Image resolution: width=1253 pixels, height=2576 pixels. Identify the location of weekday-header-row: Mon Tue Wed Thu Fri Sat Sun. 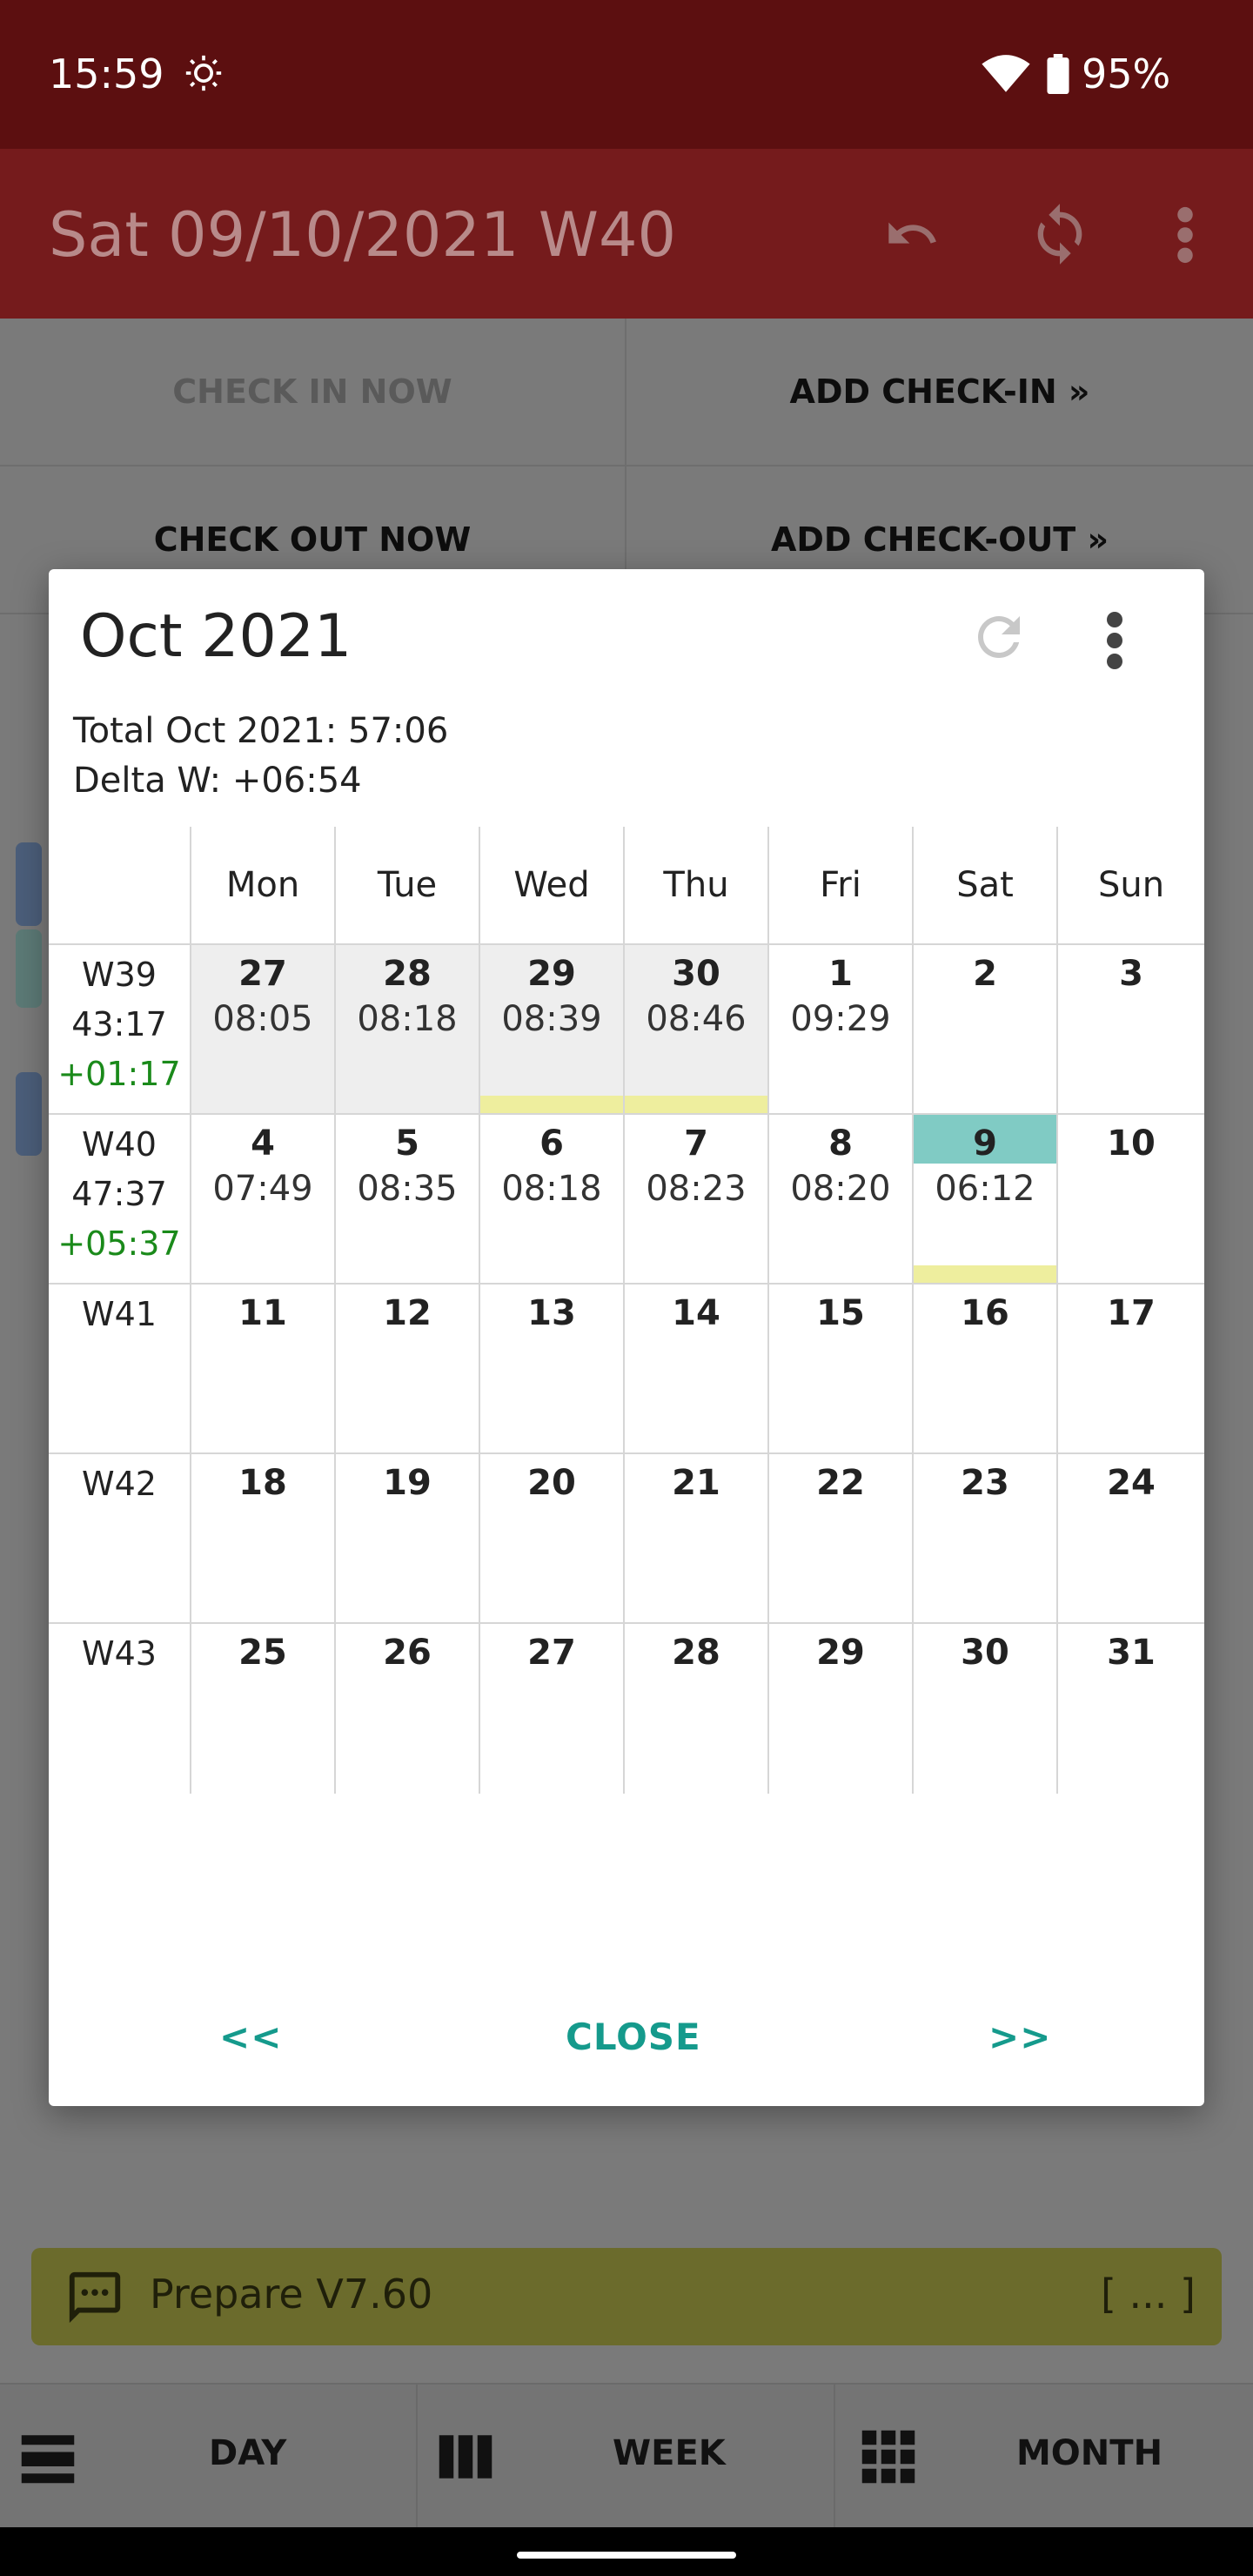
(626, 886).